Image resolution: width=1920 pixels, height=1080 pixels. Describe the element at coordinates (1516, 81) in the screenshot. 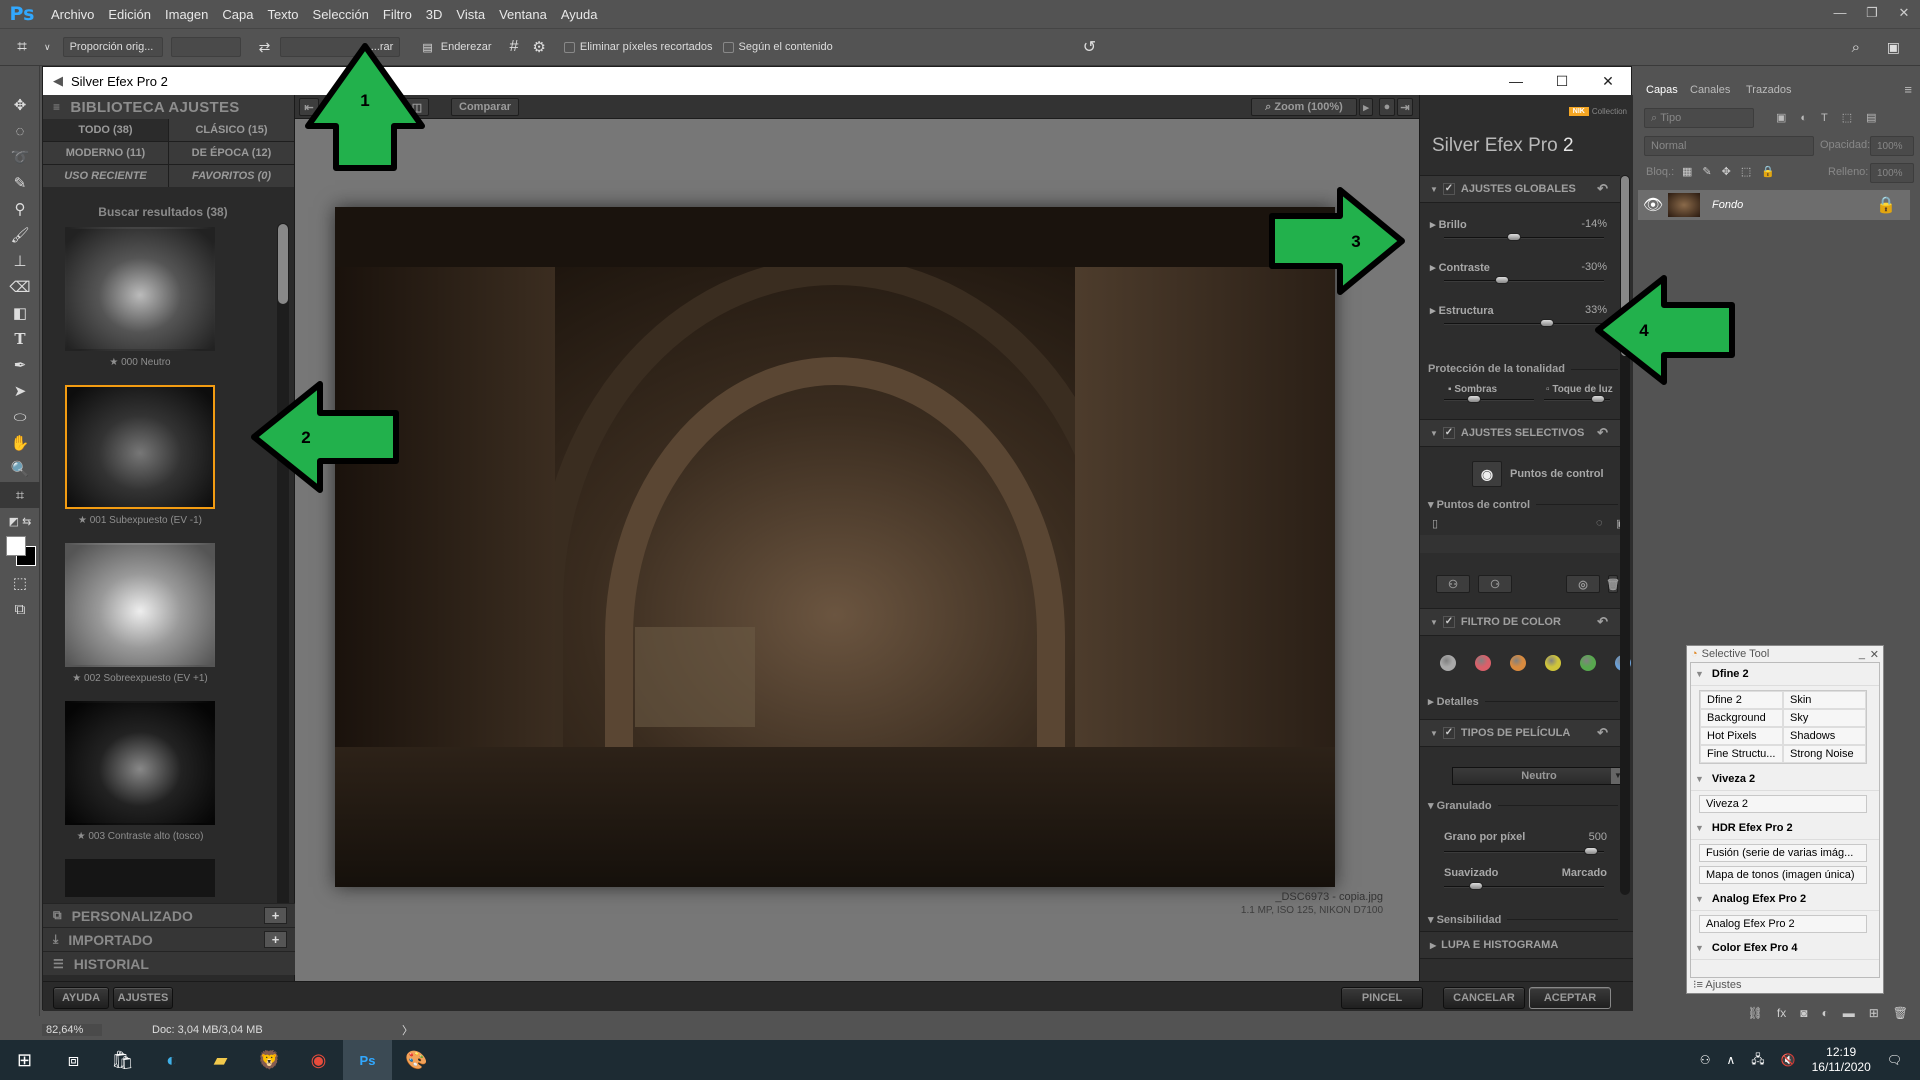

I see `dialog-minimize-icon: —` at that location.